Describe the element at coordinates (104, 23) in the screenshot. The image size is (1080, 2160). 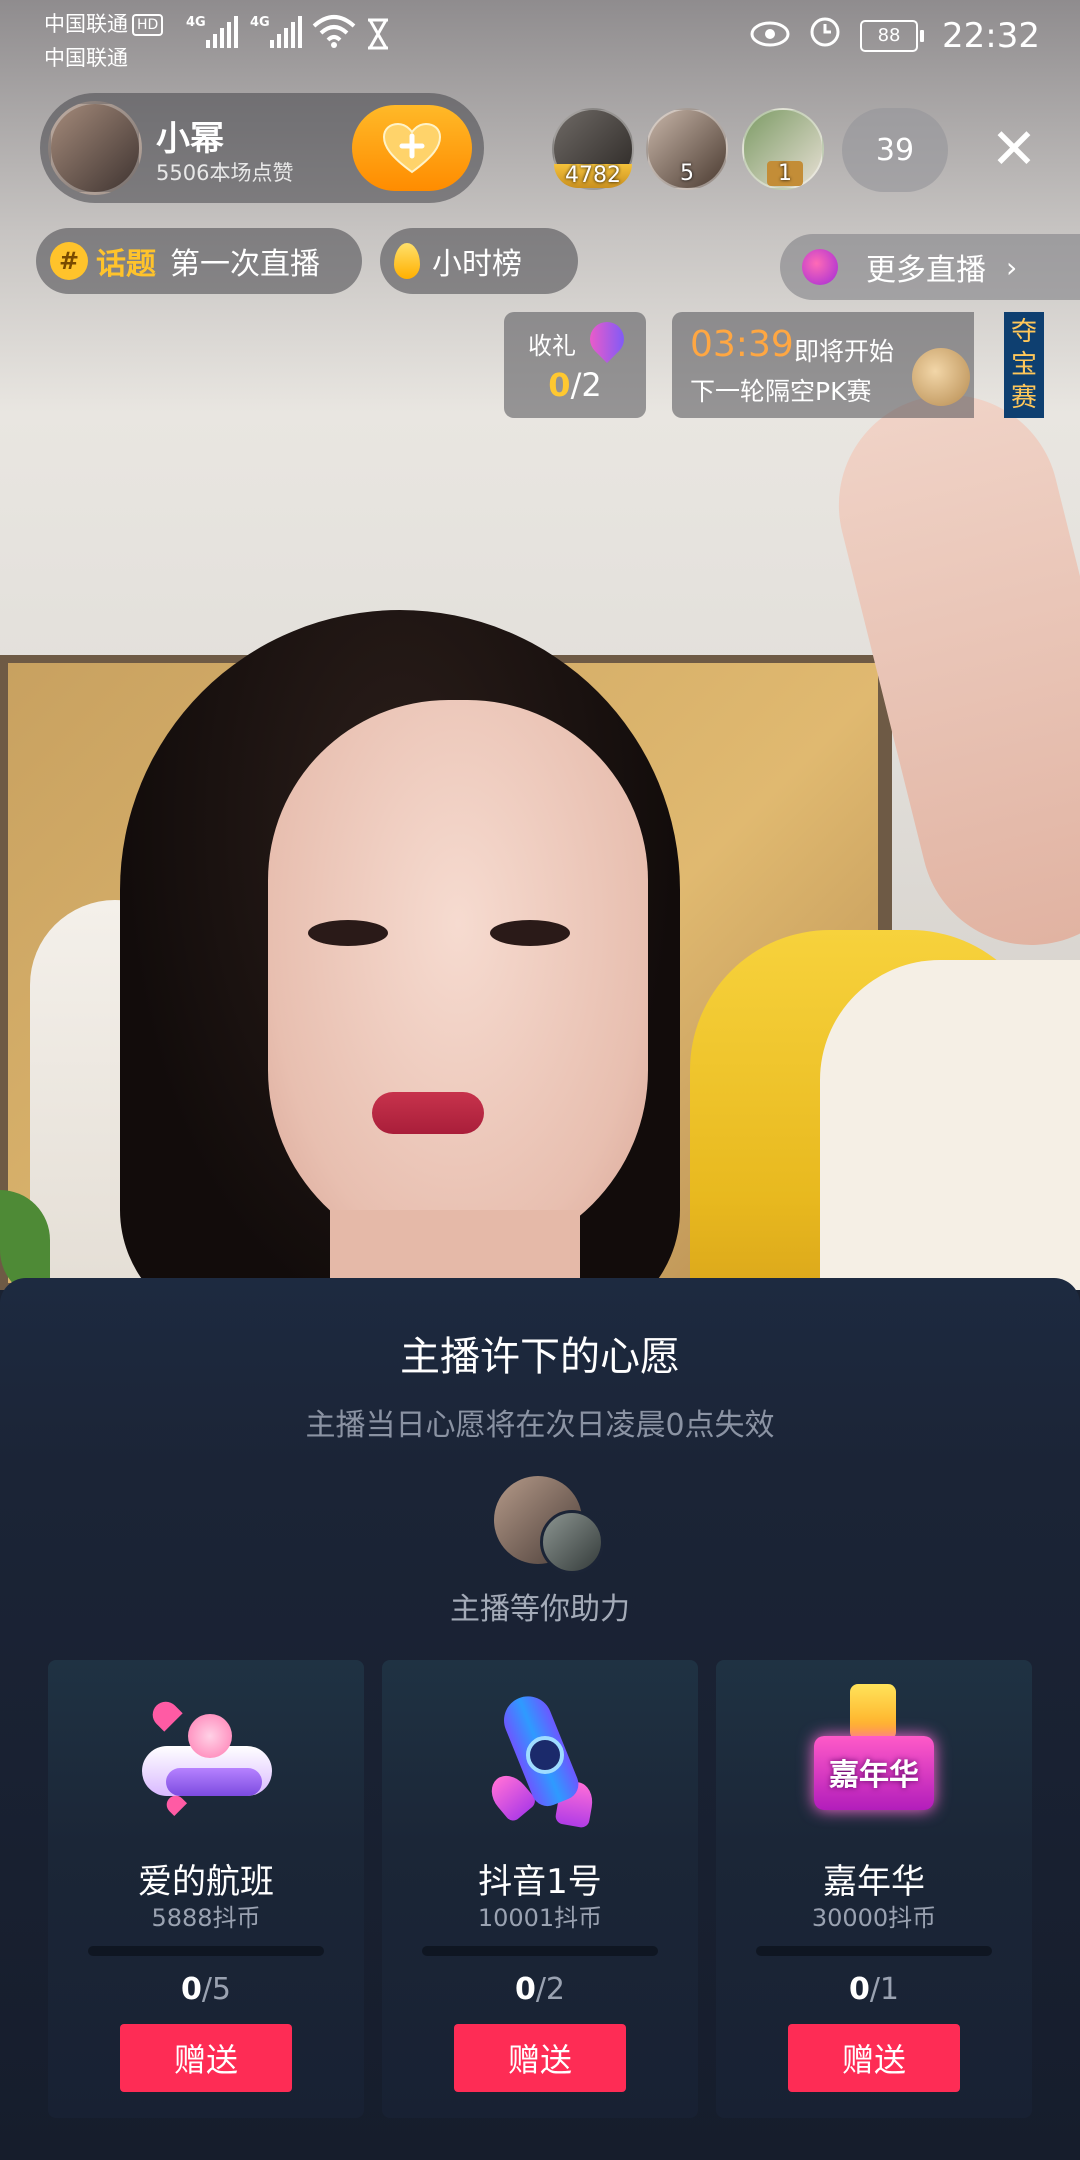
I see `carrier-1: 中国联通 HD` at that location.